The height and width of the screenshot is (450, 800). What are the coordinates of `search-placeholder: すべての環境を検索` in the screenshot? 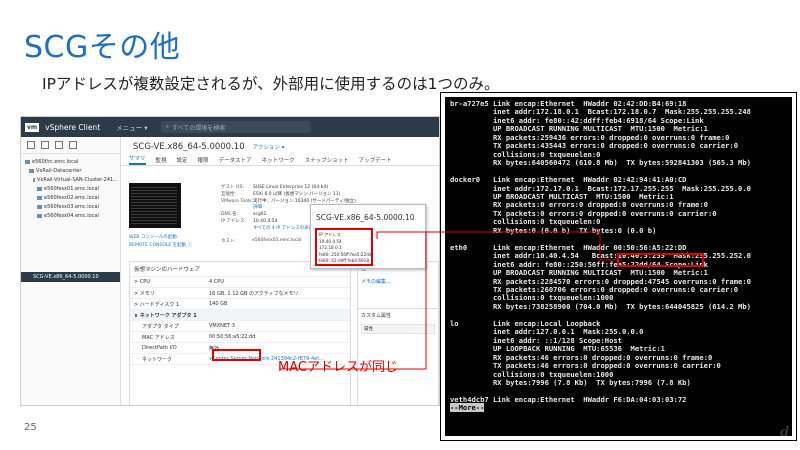 It's located at (198, 128).